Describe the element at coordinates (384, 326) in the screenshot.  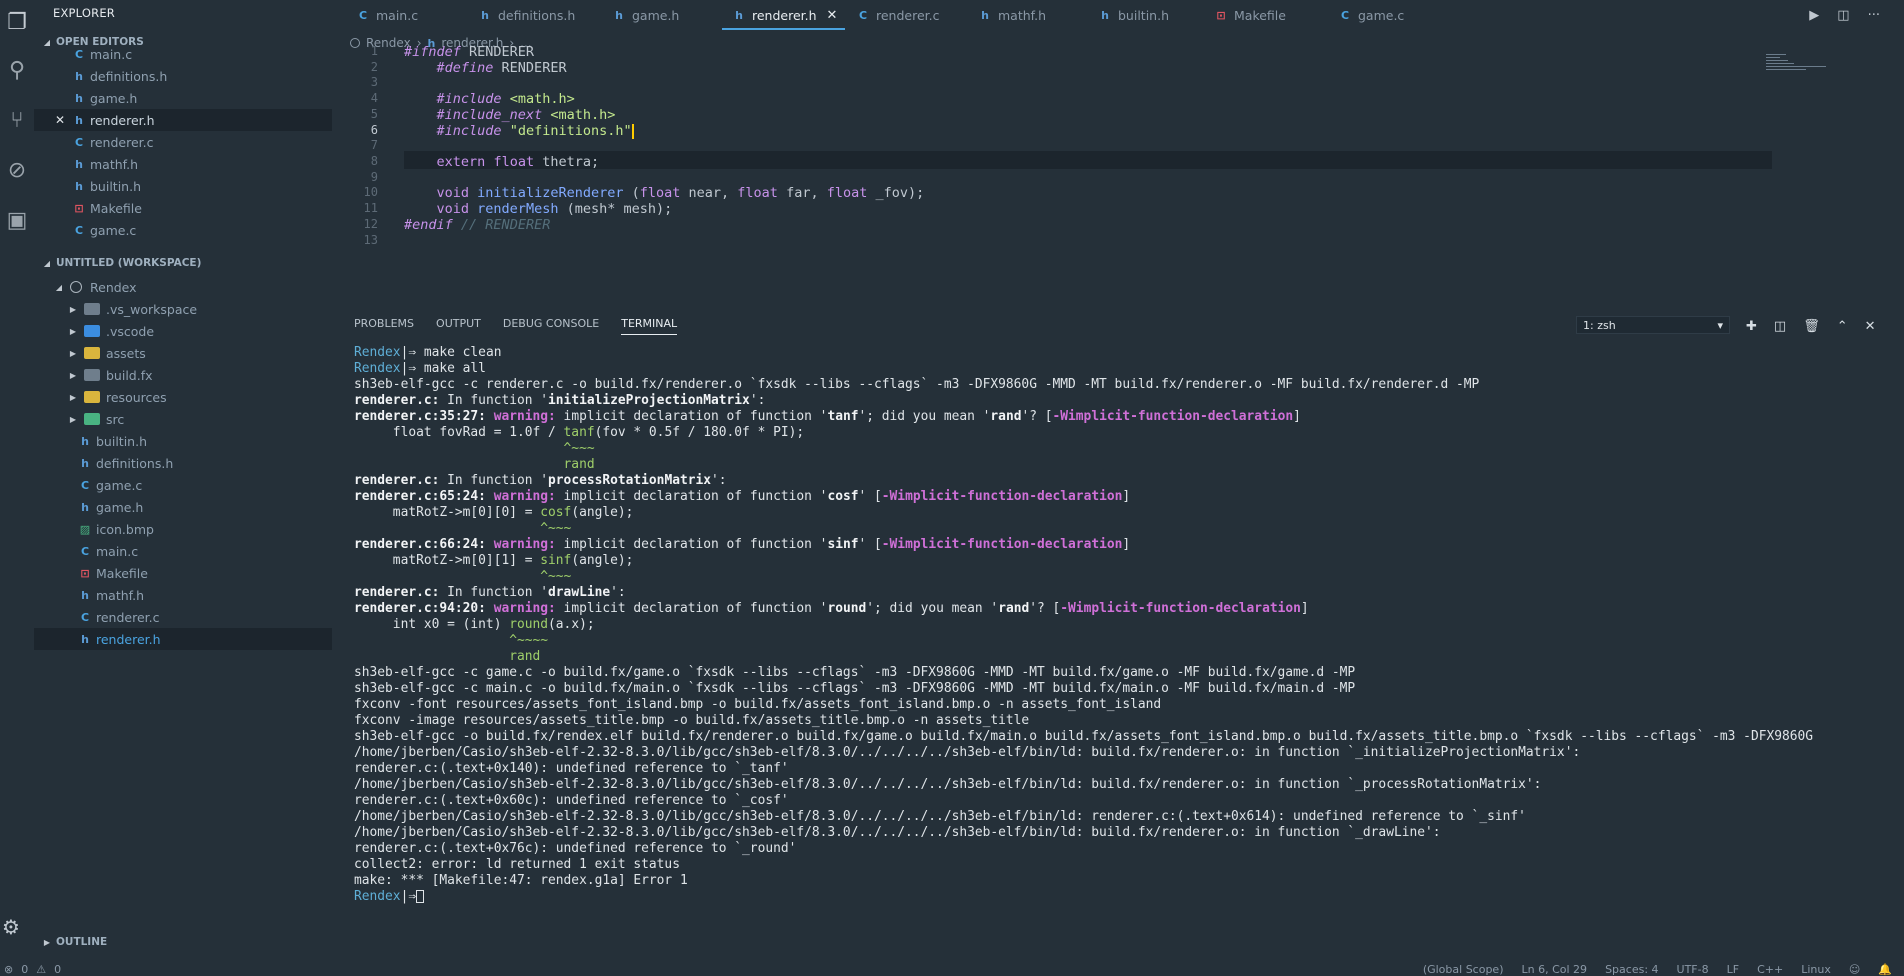
I see `tab-problems: PROBLEMS` at that location.